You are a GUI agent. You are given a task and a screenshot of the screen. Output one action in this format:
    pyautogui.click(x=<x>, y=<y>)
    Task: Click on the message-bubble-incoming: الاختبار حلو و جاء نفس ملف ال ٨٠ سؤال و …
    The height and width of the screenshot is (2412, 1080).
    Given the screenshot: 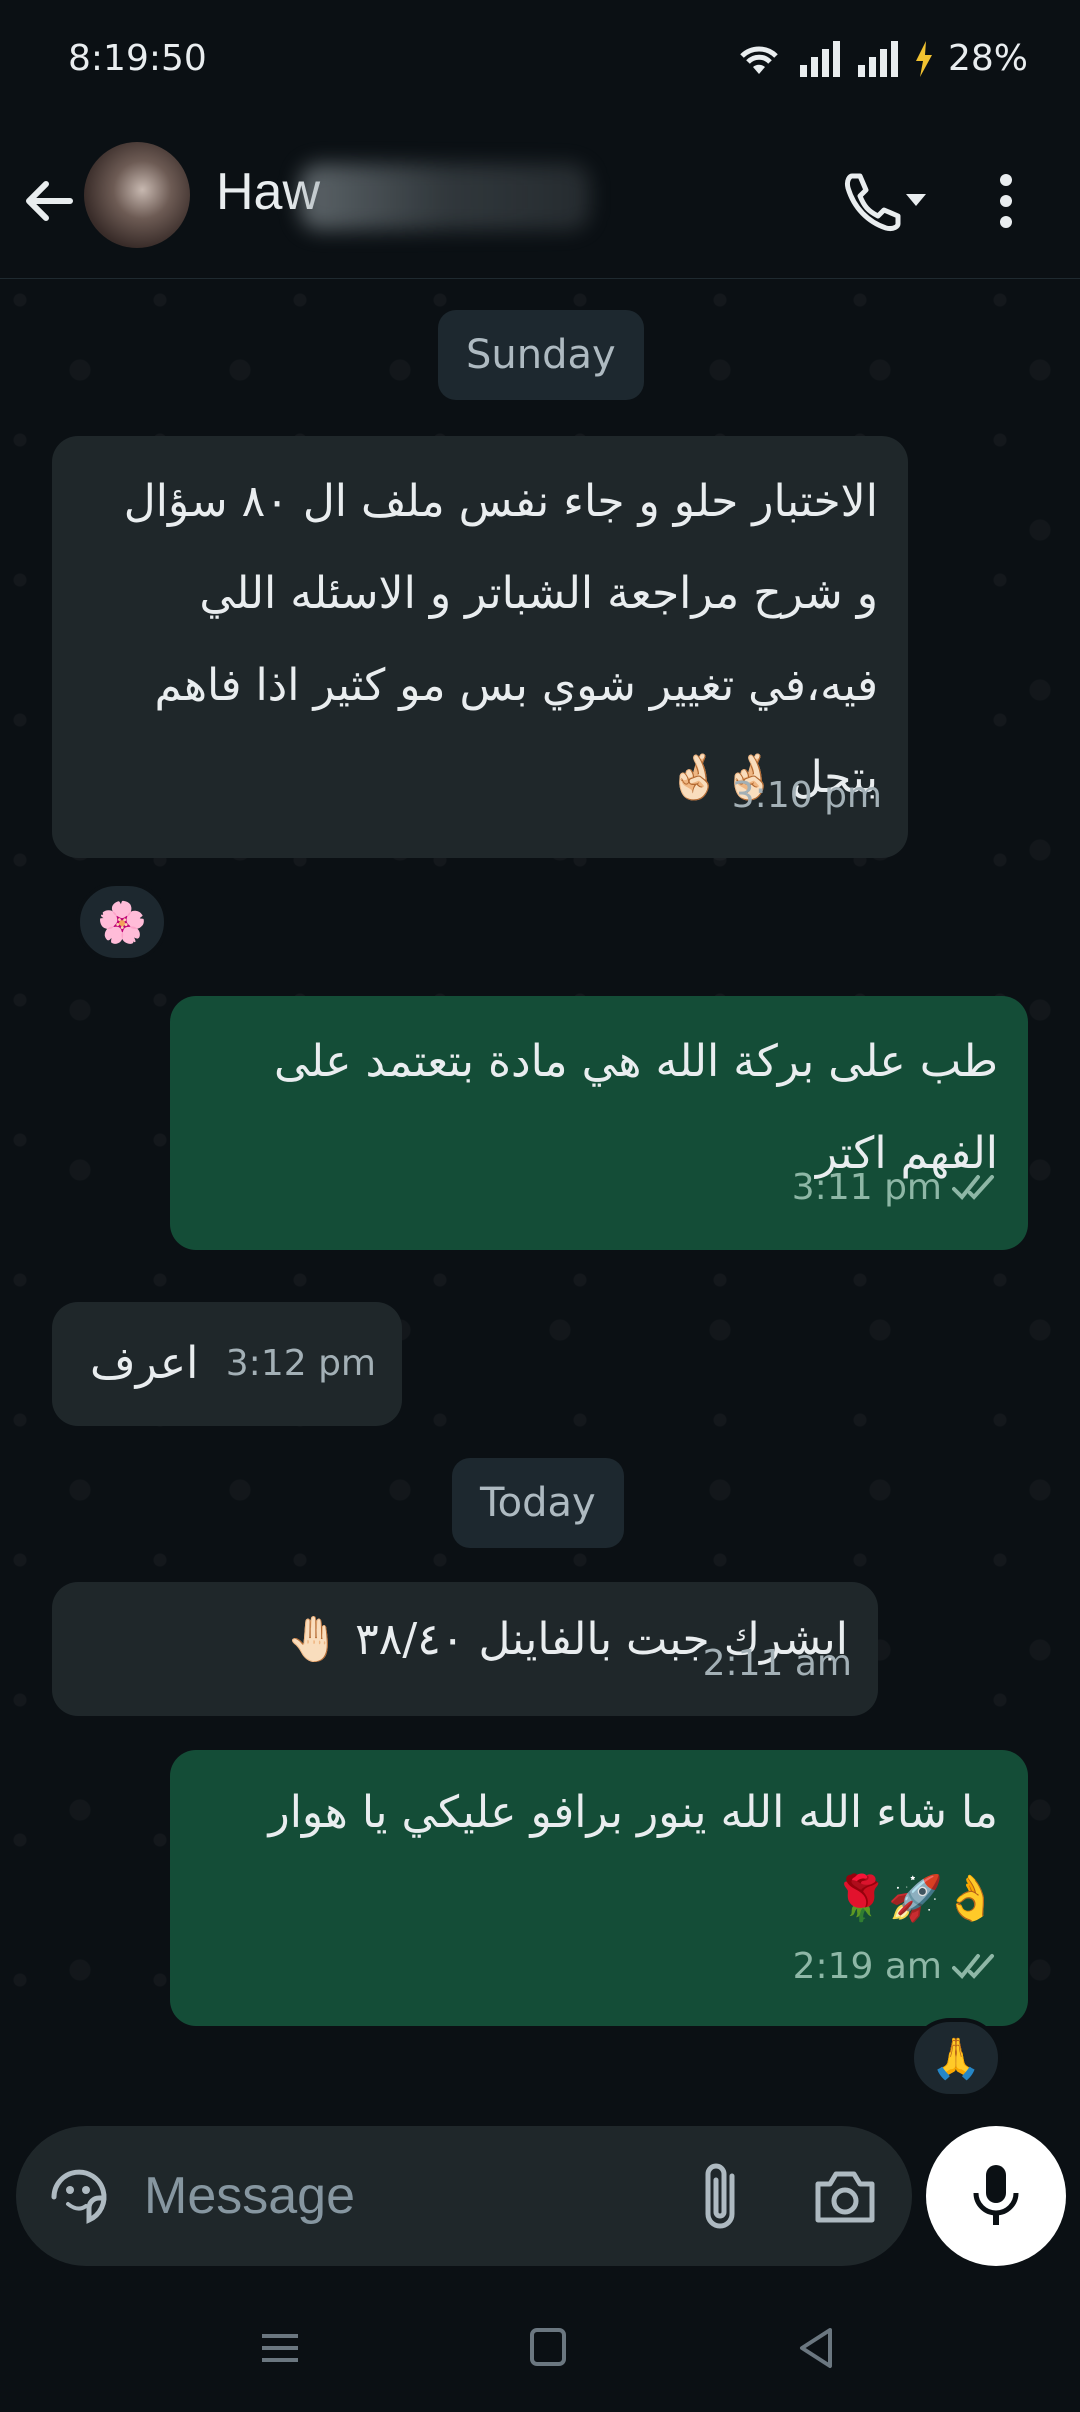 What is the action you would take?
    pyautogui.click(x=480, y=647)
    